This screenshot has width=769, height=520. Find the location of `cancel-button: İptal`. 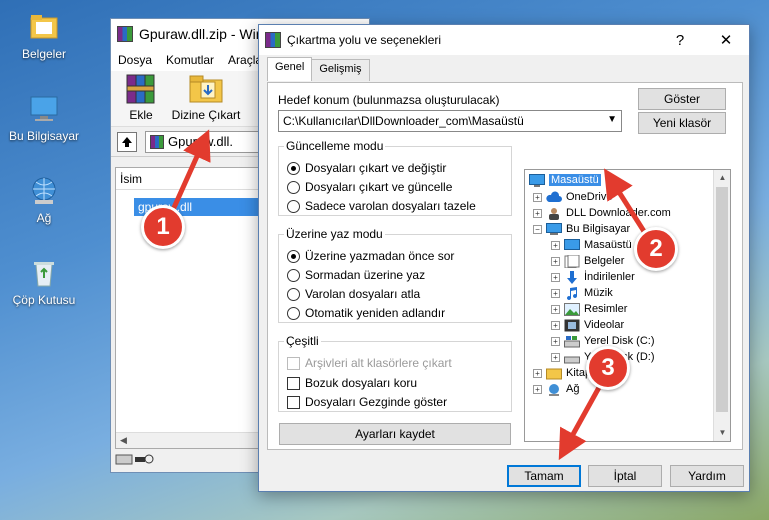

cancel-button: İptal is located at coordinates (625, 476).